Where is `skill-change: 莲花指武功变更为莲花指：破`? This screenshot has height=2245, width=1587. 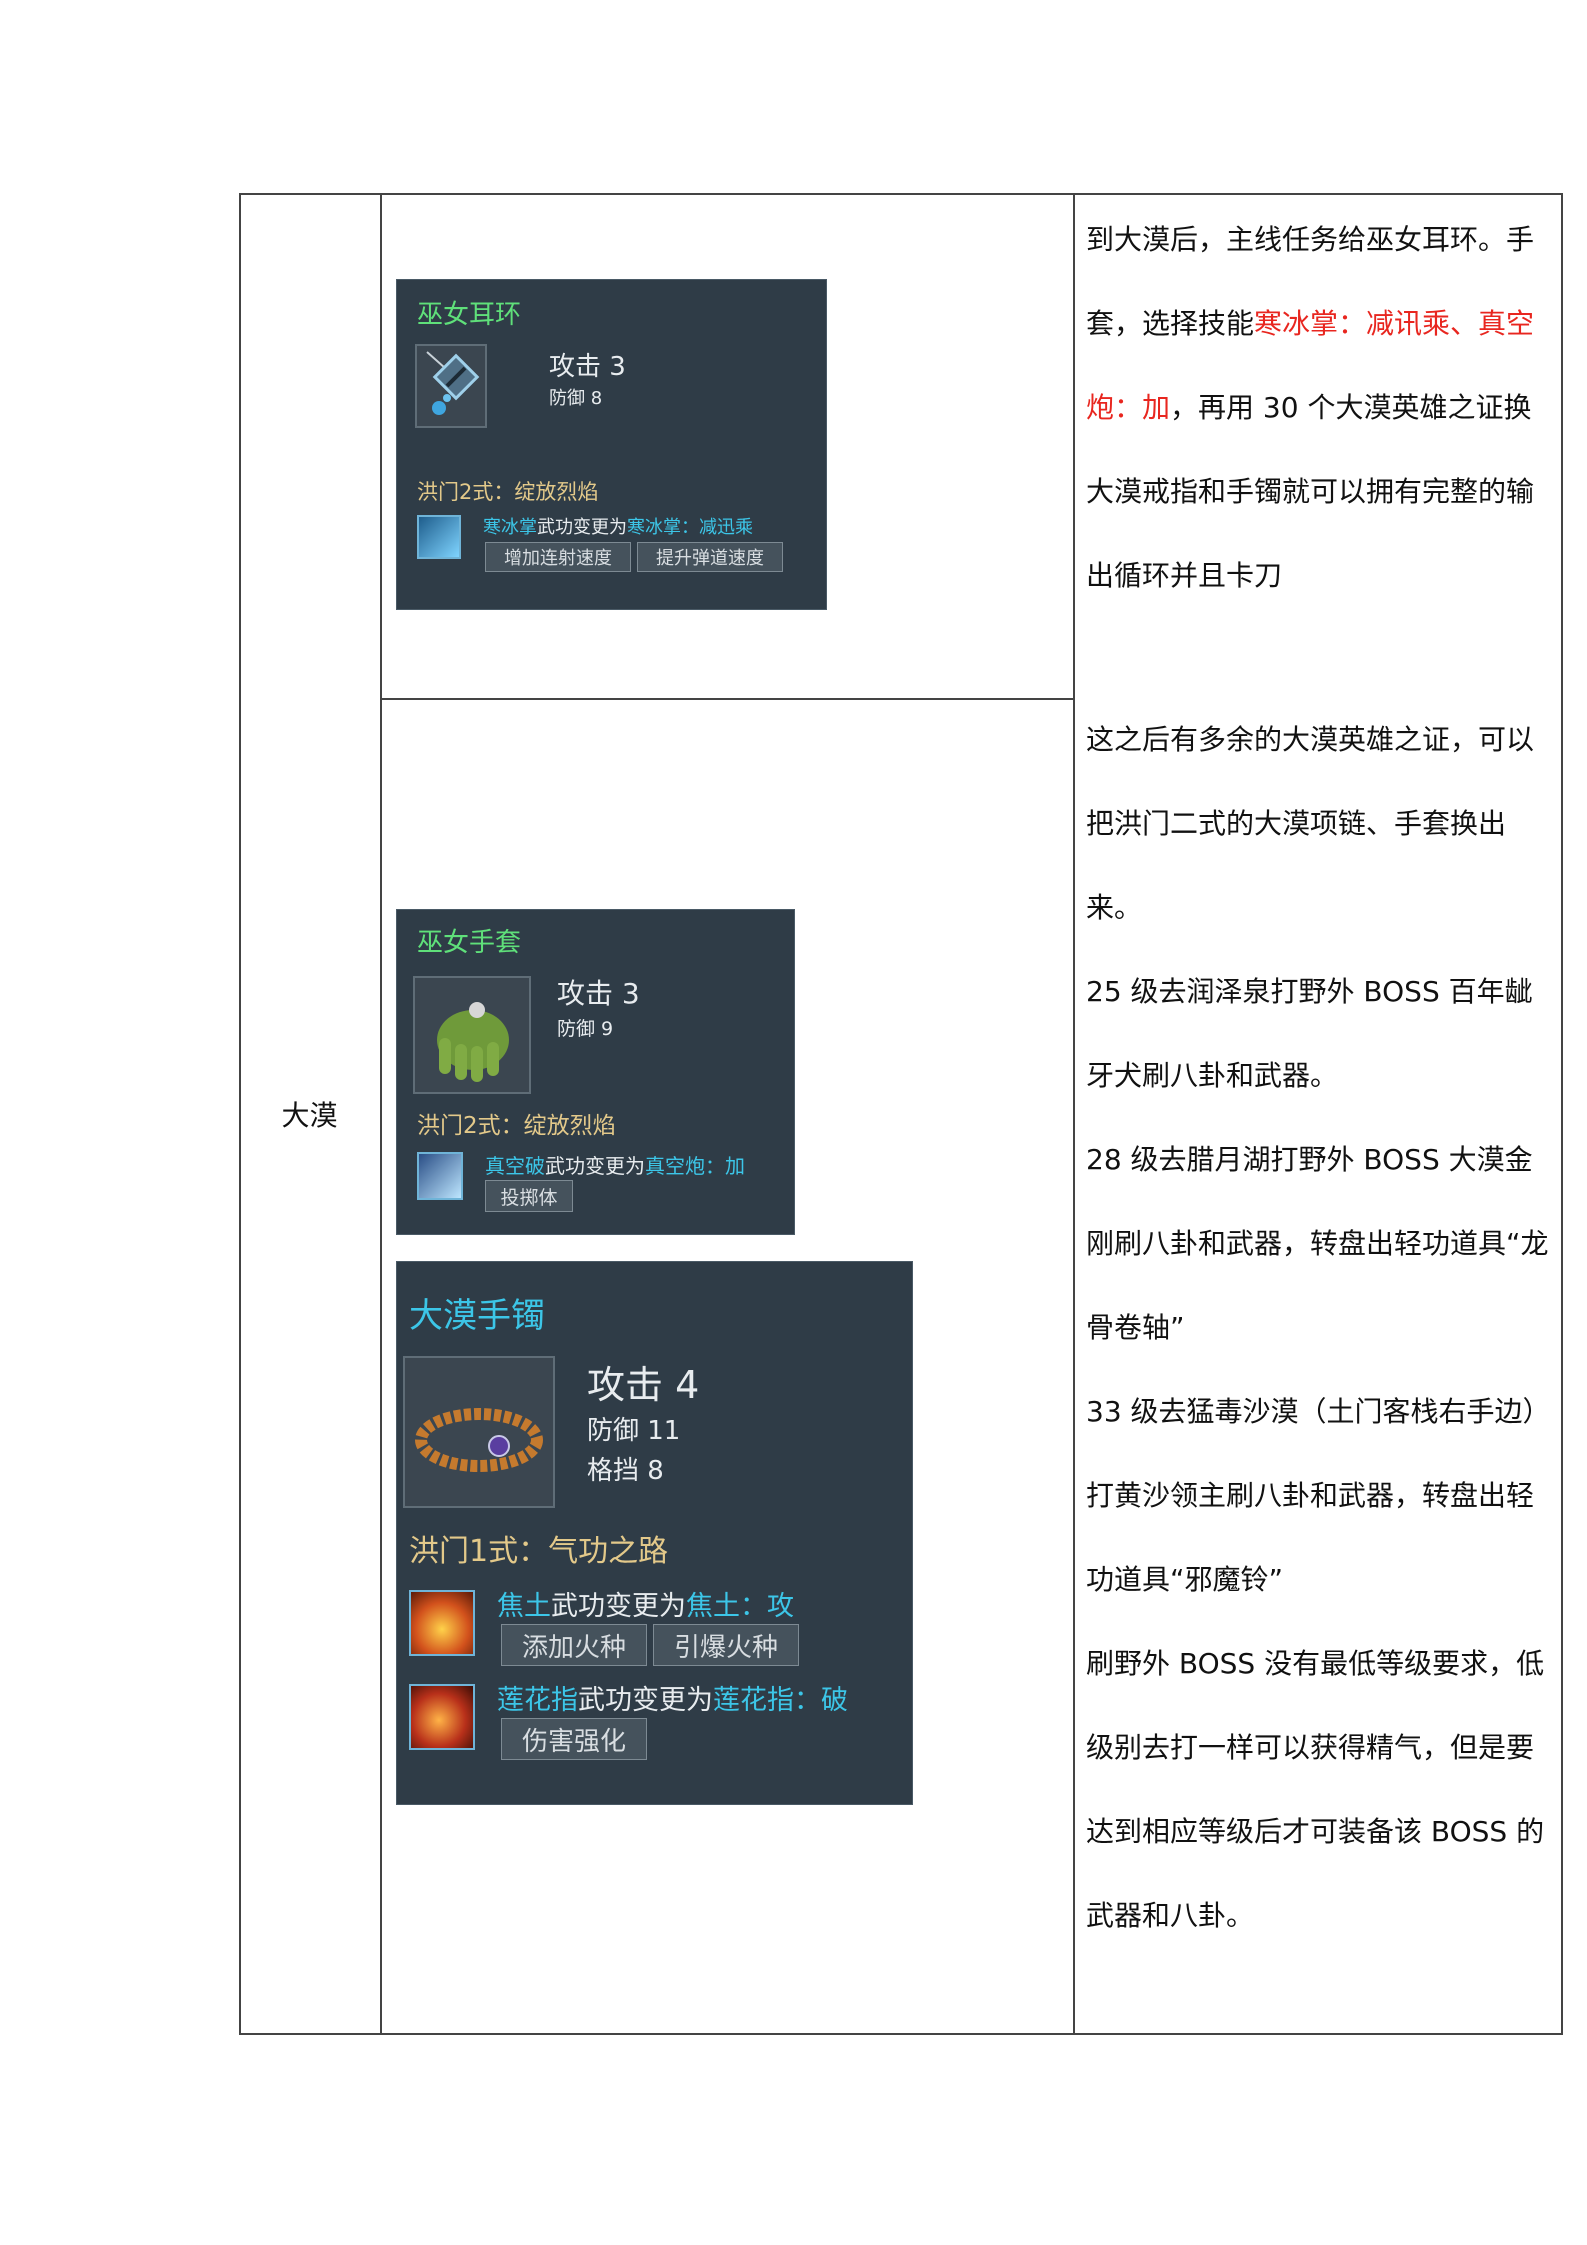 skill-change: 莲花指武功变更为莲花指：破 is located at coordinates (672, 1697).